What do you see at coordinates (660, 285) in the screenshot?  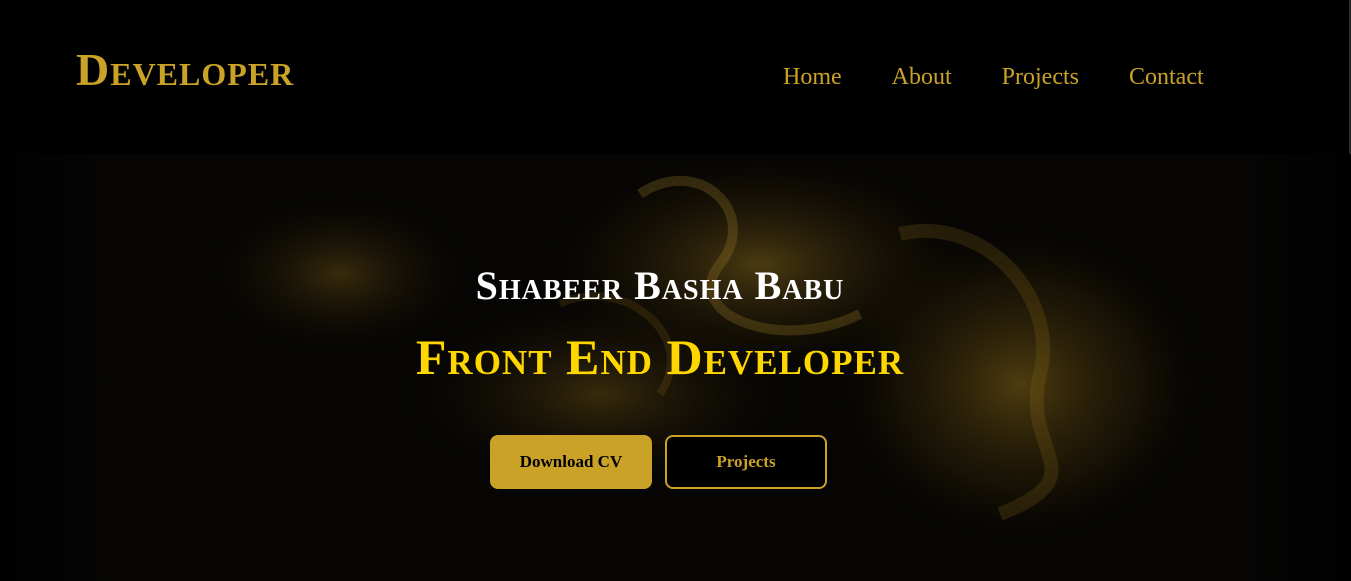 I see `hero-name: Shabeer Basha Babu` at bounding box center [660, 285].